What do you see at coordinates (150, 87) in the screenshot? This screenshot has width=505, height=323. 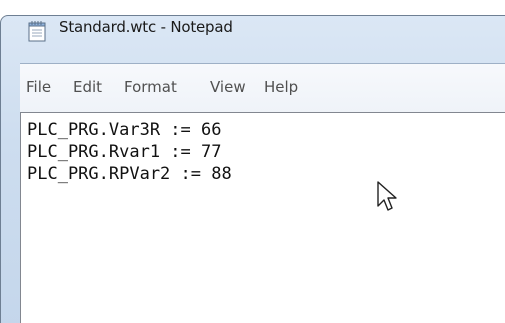 I see `menu-format: Format` at bounding box center [150, 87].